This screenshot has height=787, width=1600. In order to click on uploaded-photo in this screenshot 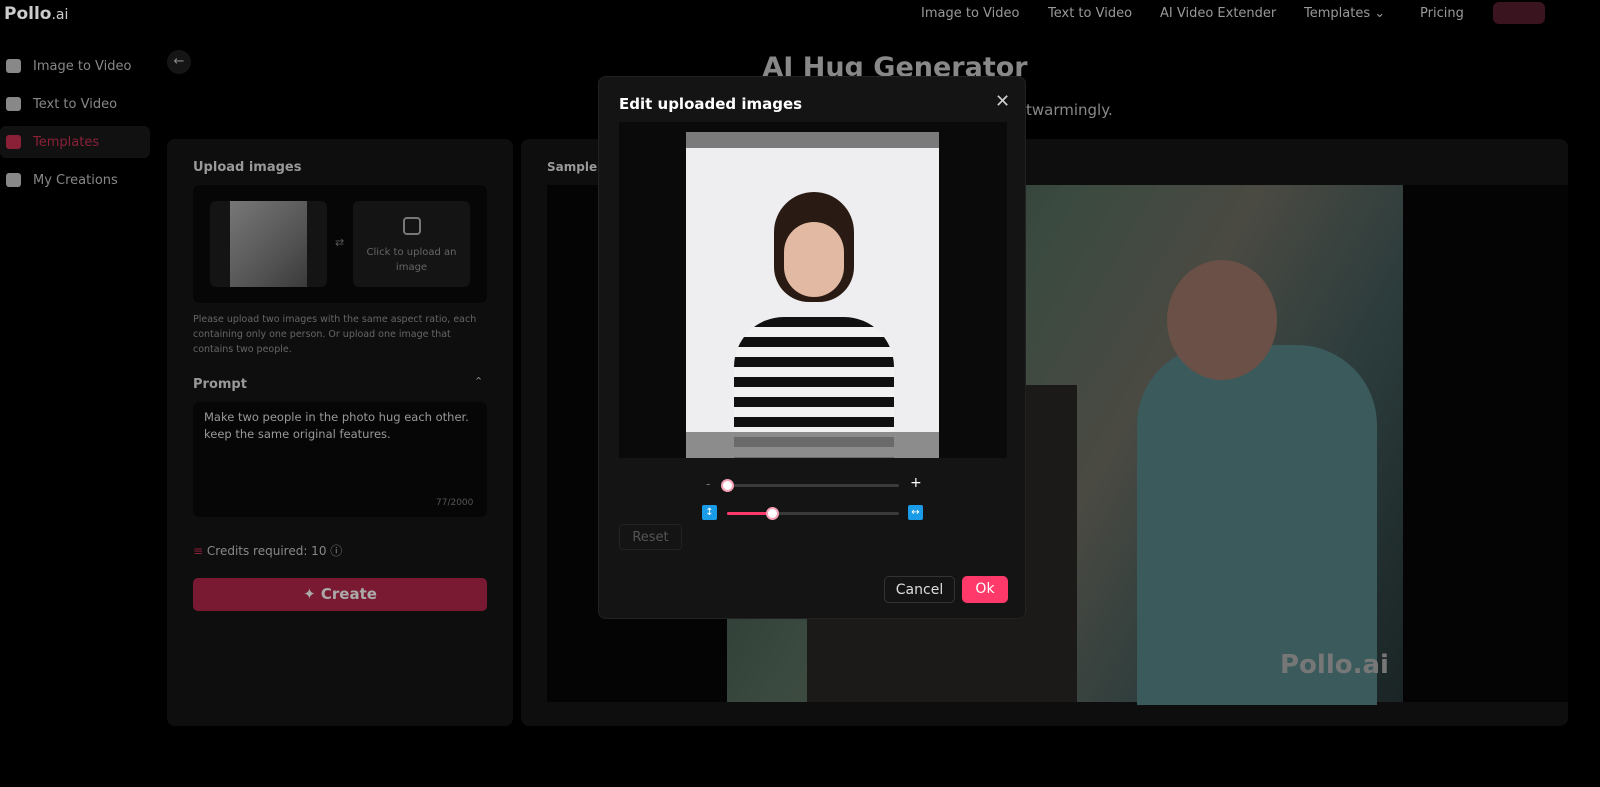, I will do `click(812, 295)`.